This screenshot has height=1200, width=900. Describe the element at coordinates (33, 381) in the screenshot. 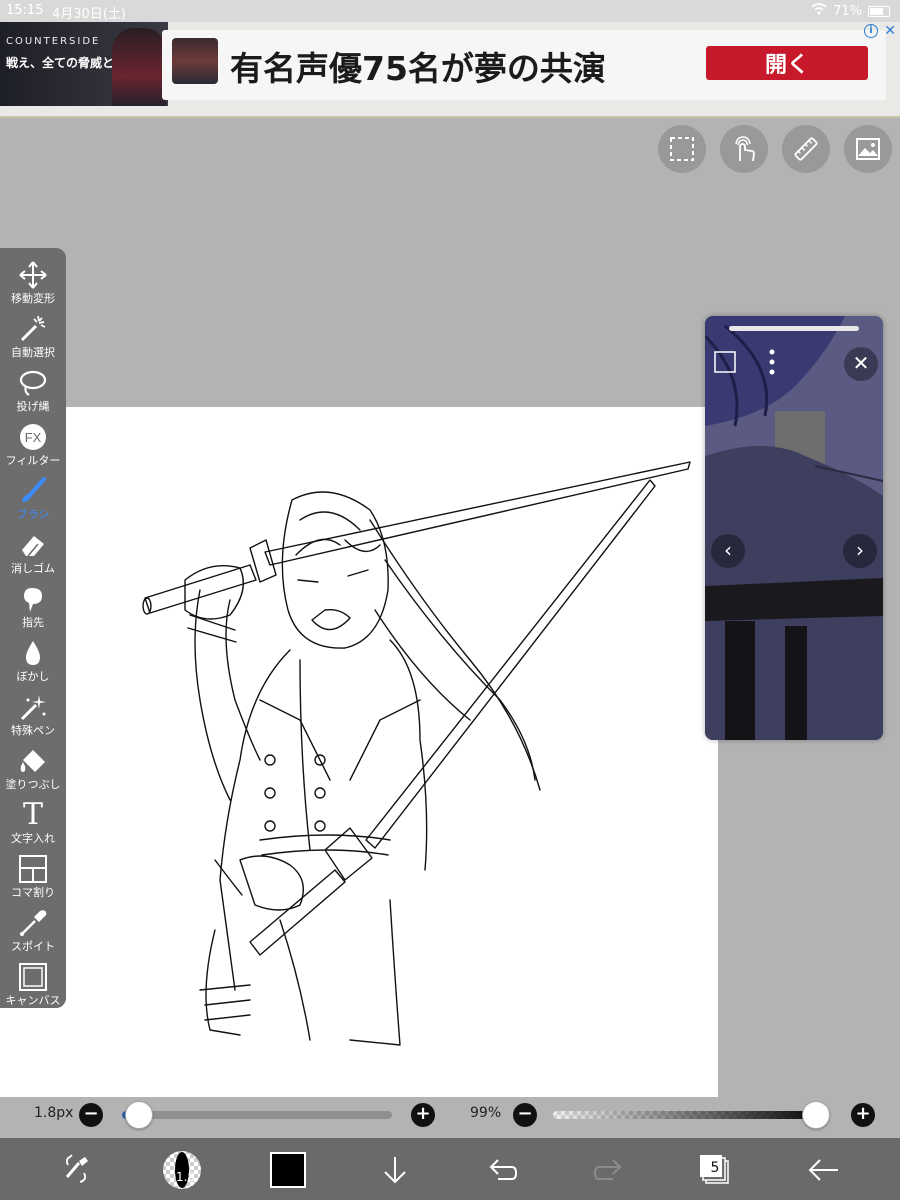

I see `lasso-icon` at that location.